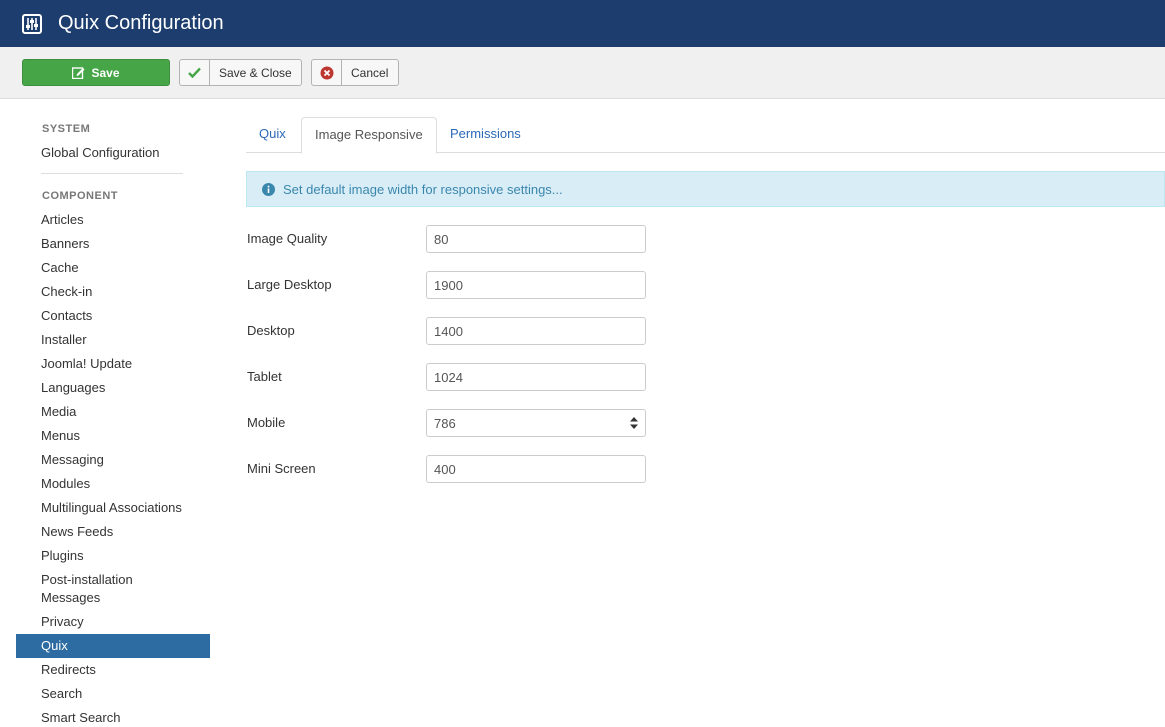 The width and height of the screenshot is (1165, 727). I want to click on cancel-button: Cancel, so click(355, 72).